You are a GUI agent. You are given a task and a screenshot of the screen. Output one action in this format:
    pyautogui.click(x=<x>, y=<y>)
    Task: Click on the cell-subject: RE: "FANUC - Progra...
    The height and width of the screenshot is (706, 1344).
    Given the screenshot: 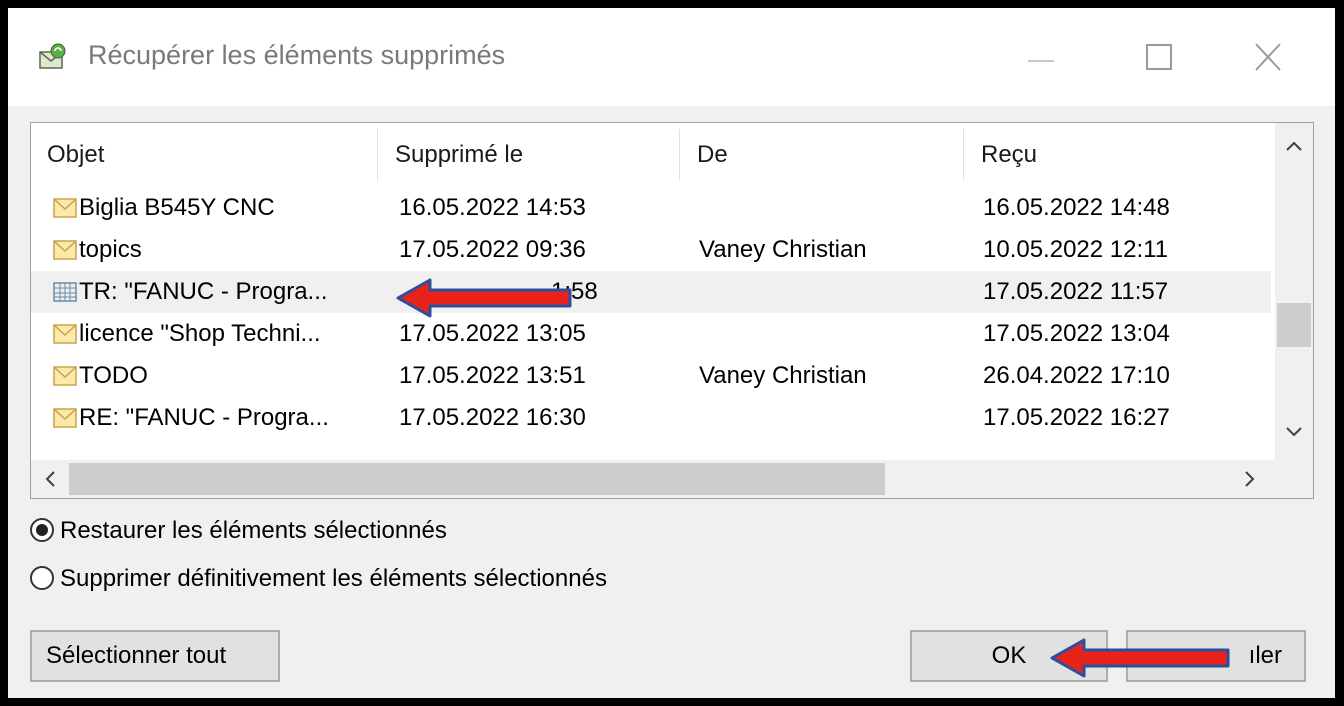 What is the action you would take?
    pyautogui.click(x=204, y=417)
    